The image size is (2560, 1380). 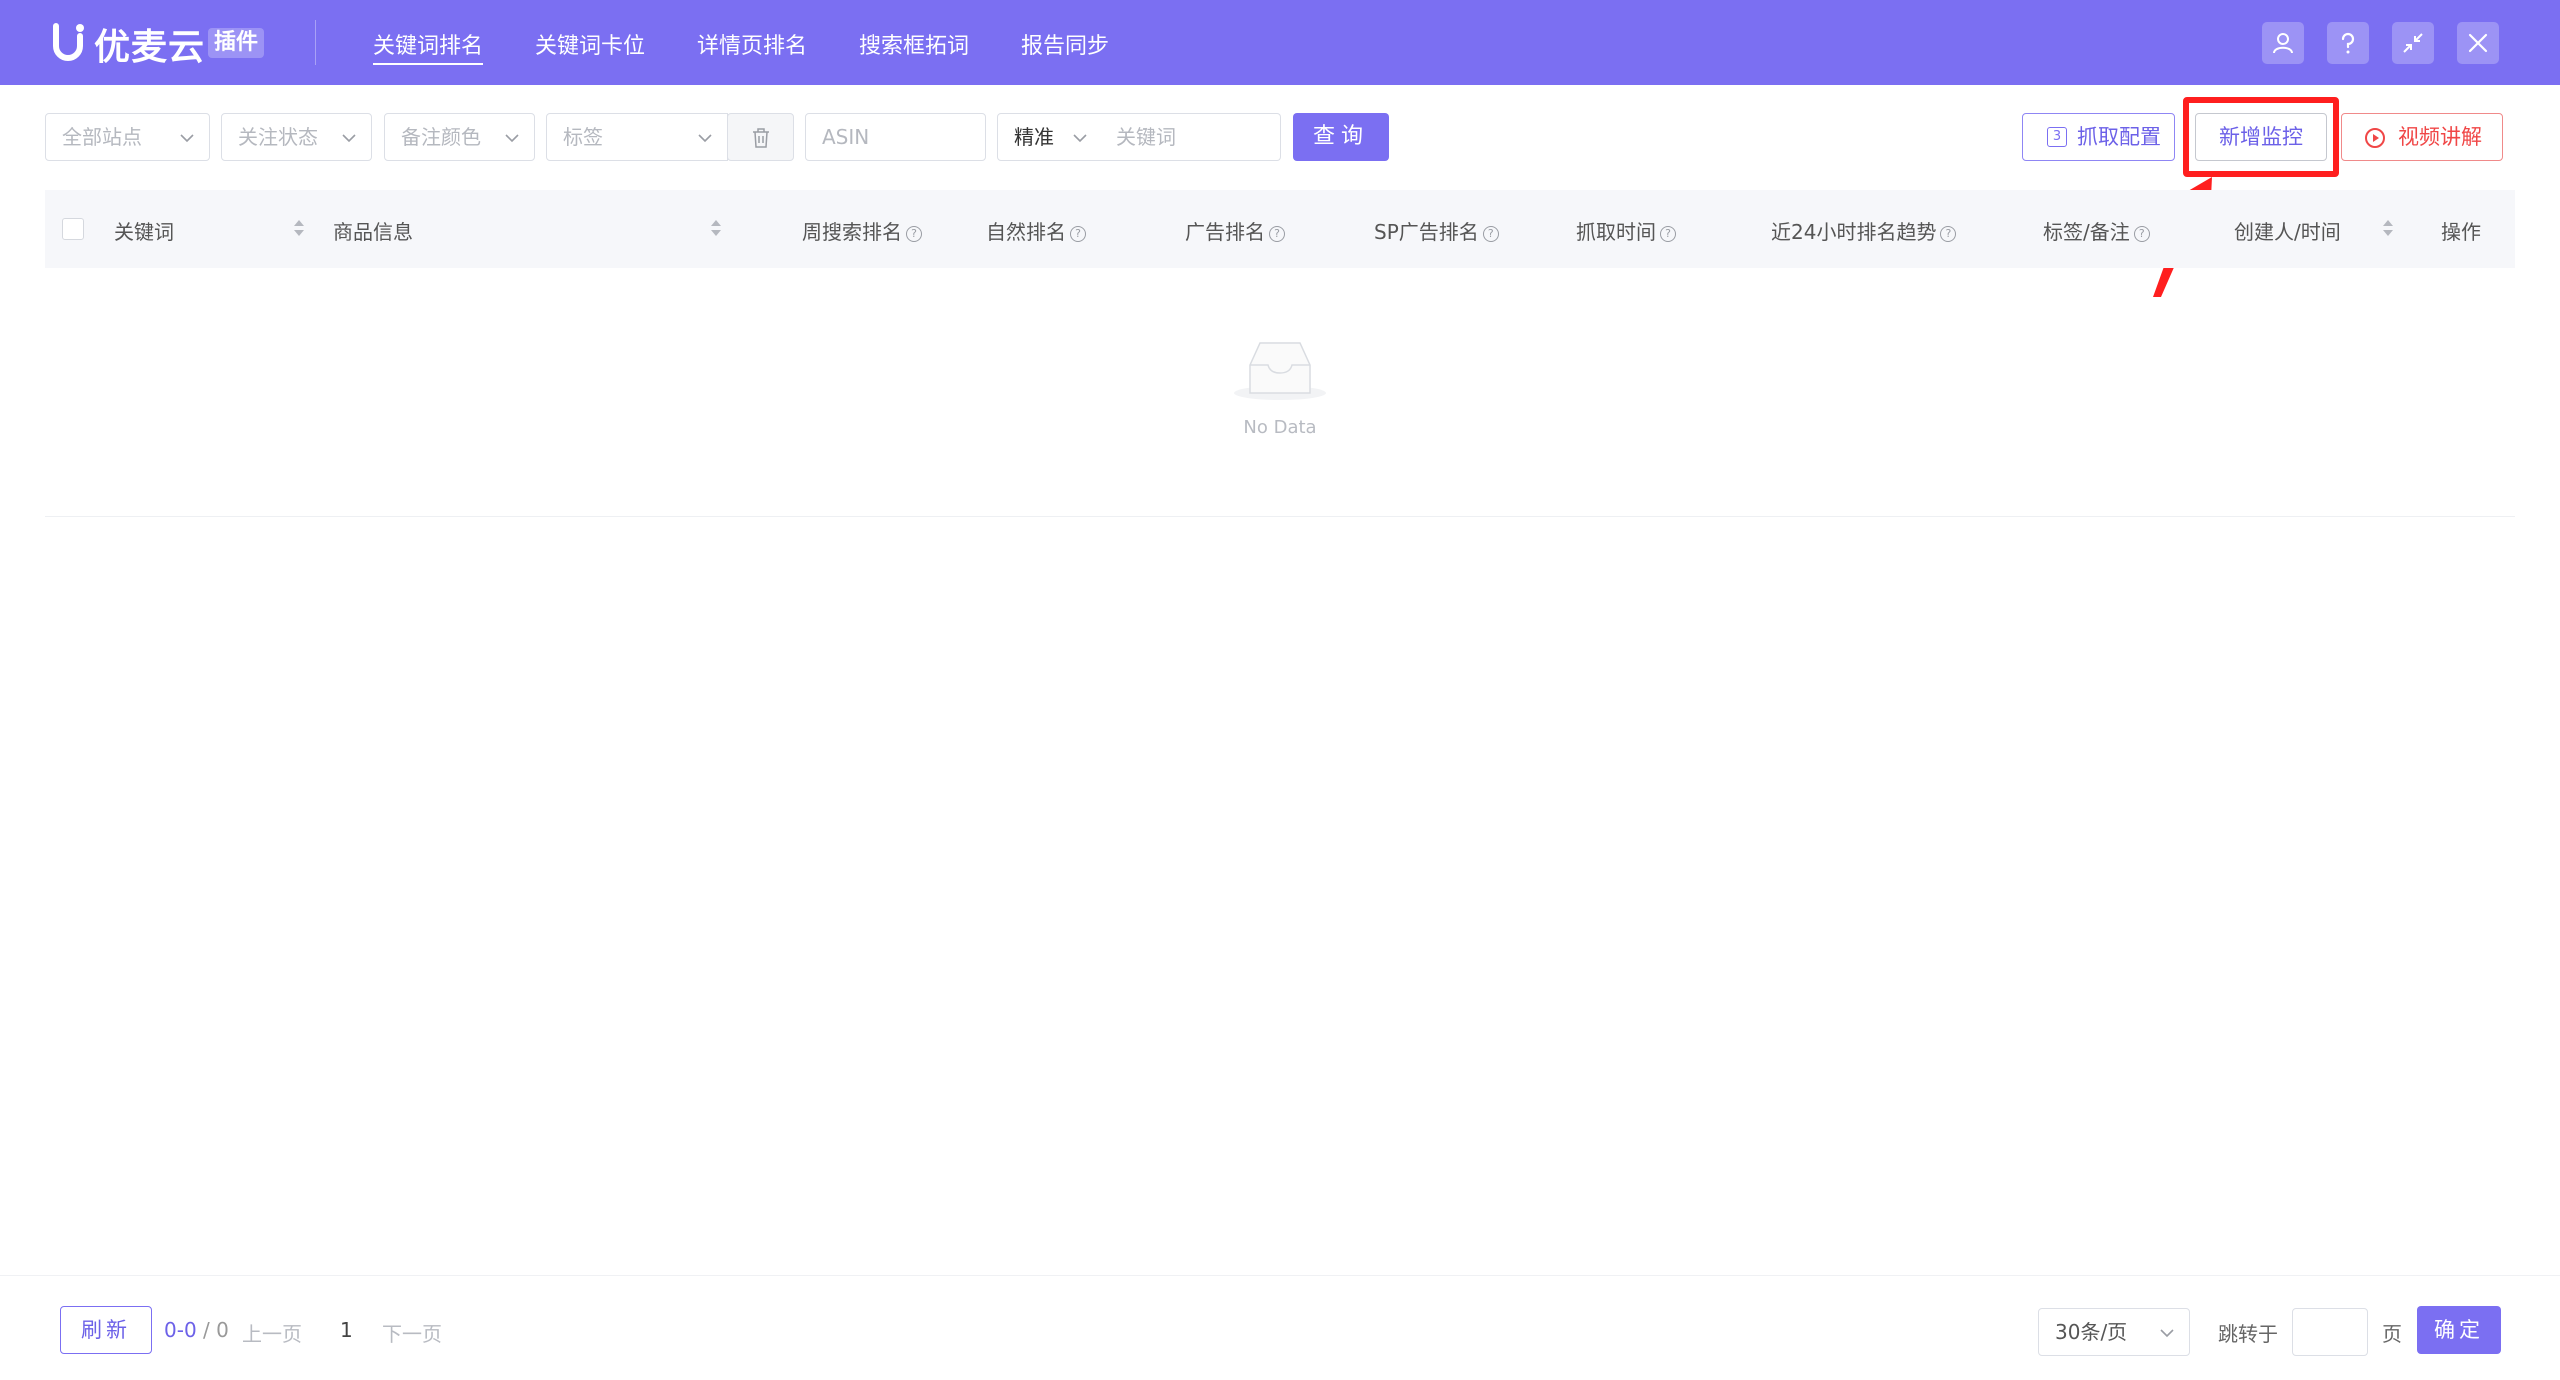 I want to click on fetch-config-button: 3 抓取配置, so click(x=2098, y=137).